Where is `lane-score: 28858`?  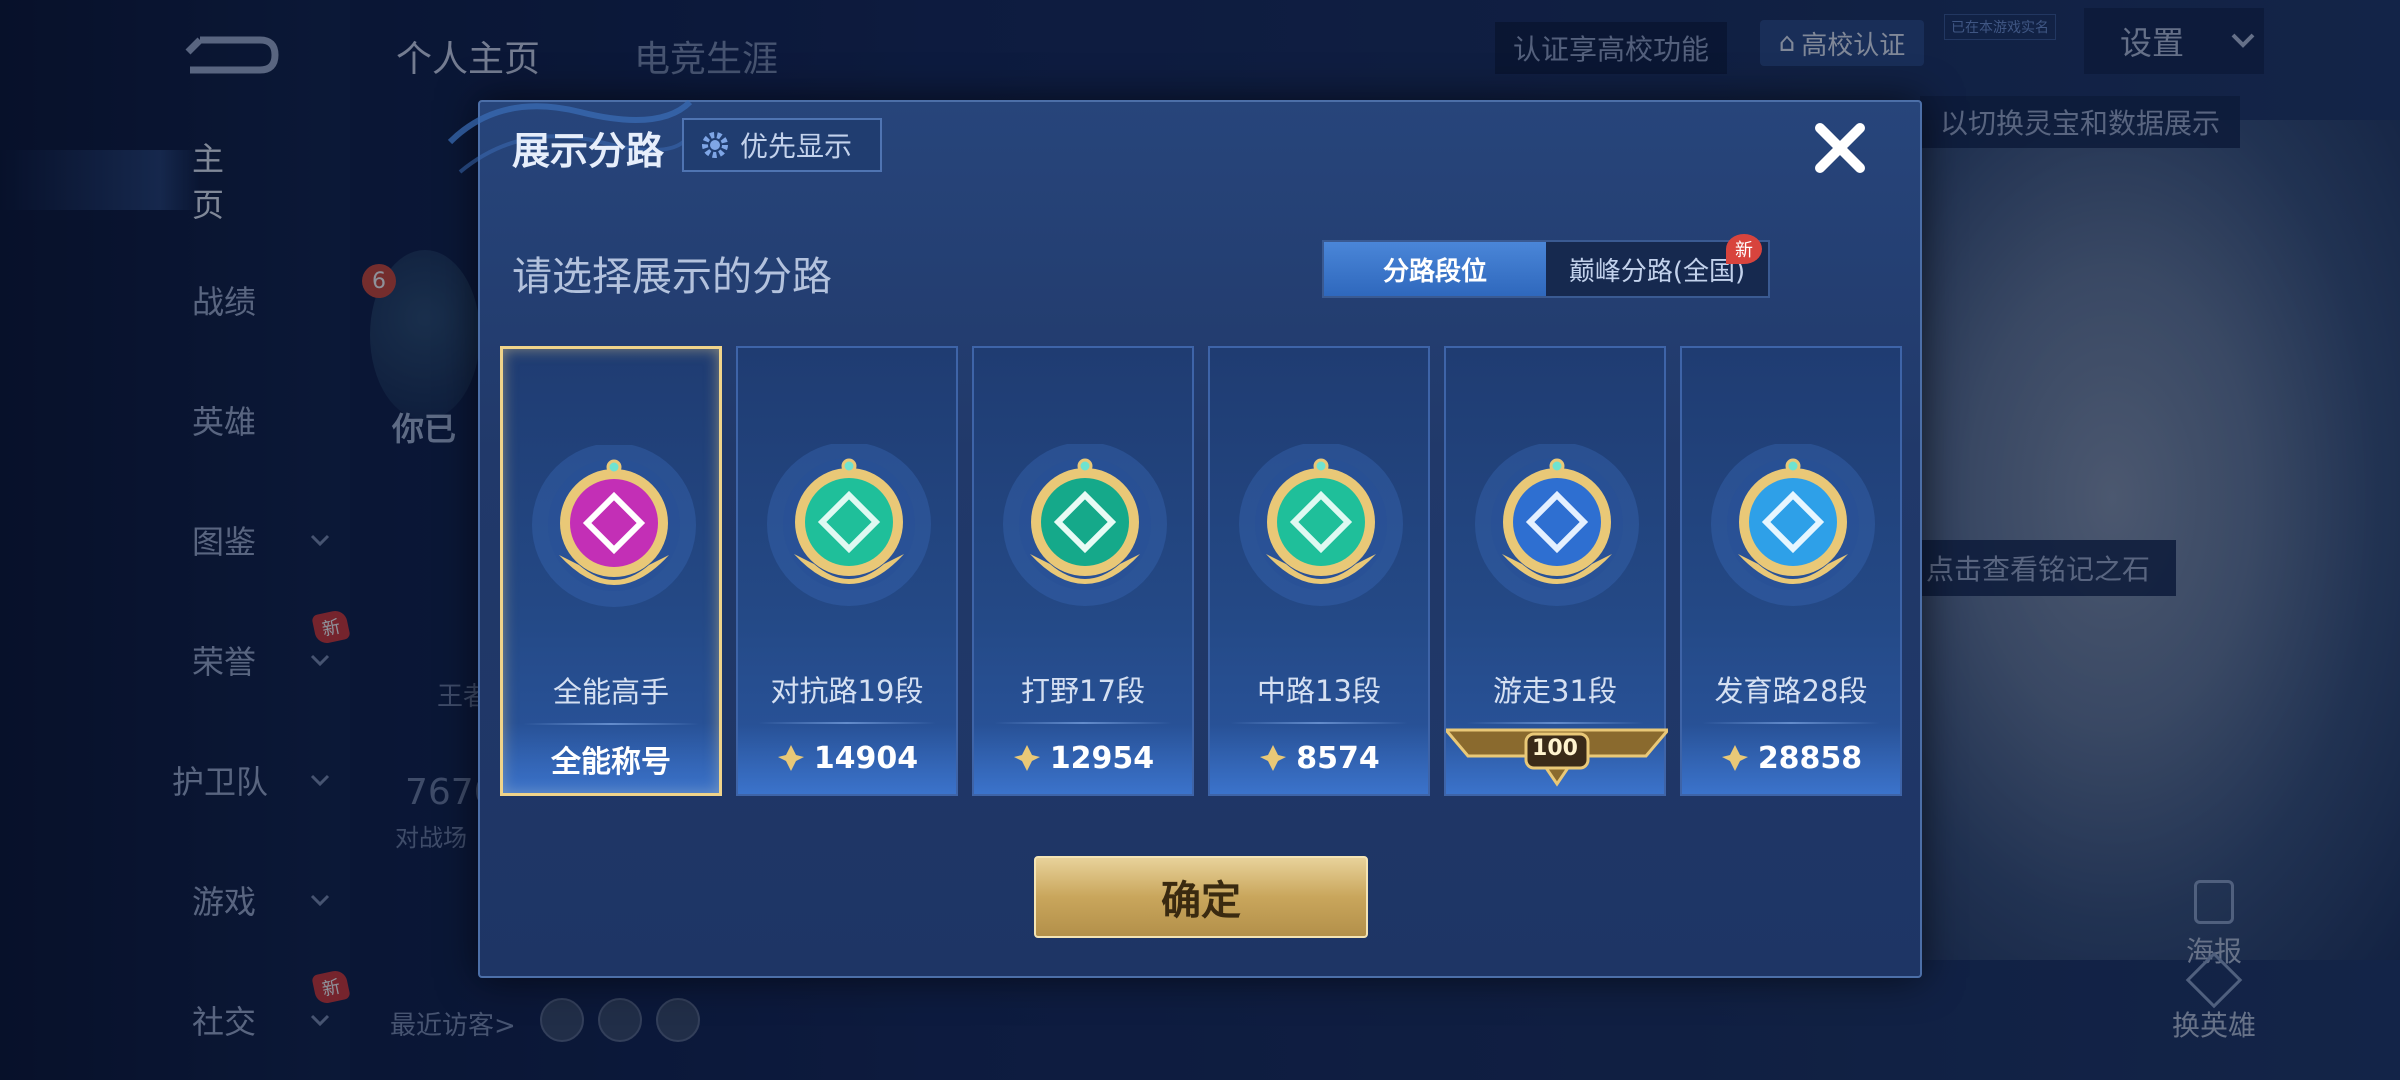
lane-score: 28858 is located at coordinates (1791, 758).